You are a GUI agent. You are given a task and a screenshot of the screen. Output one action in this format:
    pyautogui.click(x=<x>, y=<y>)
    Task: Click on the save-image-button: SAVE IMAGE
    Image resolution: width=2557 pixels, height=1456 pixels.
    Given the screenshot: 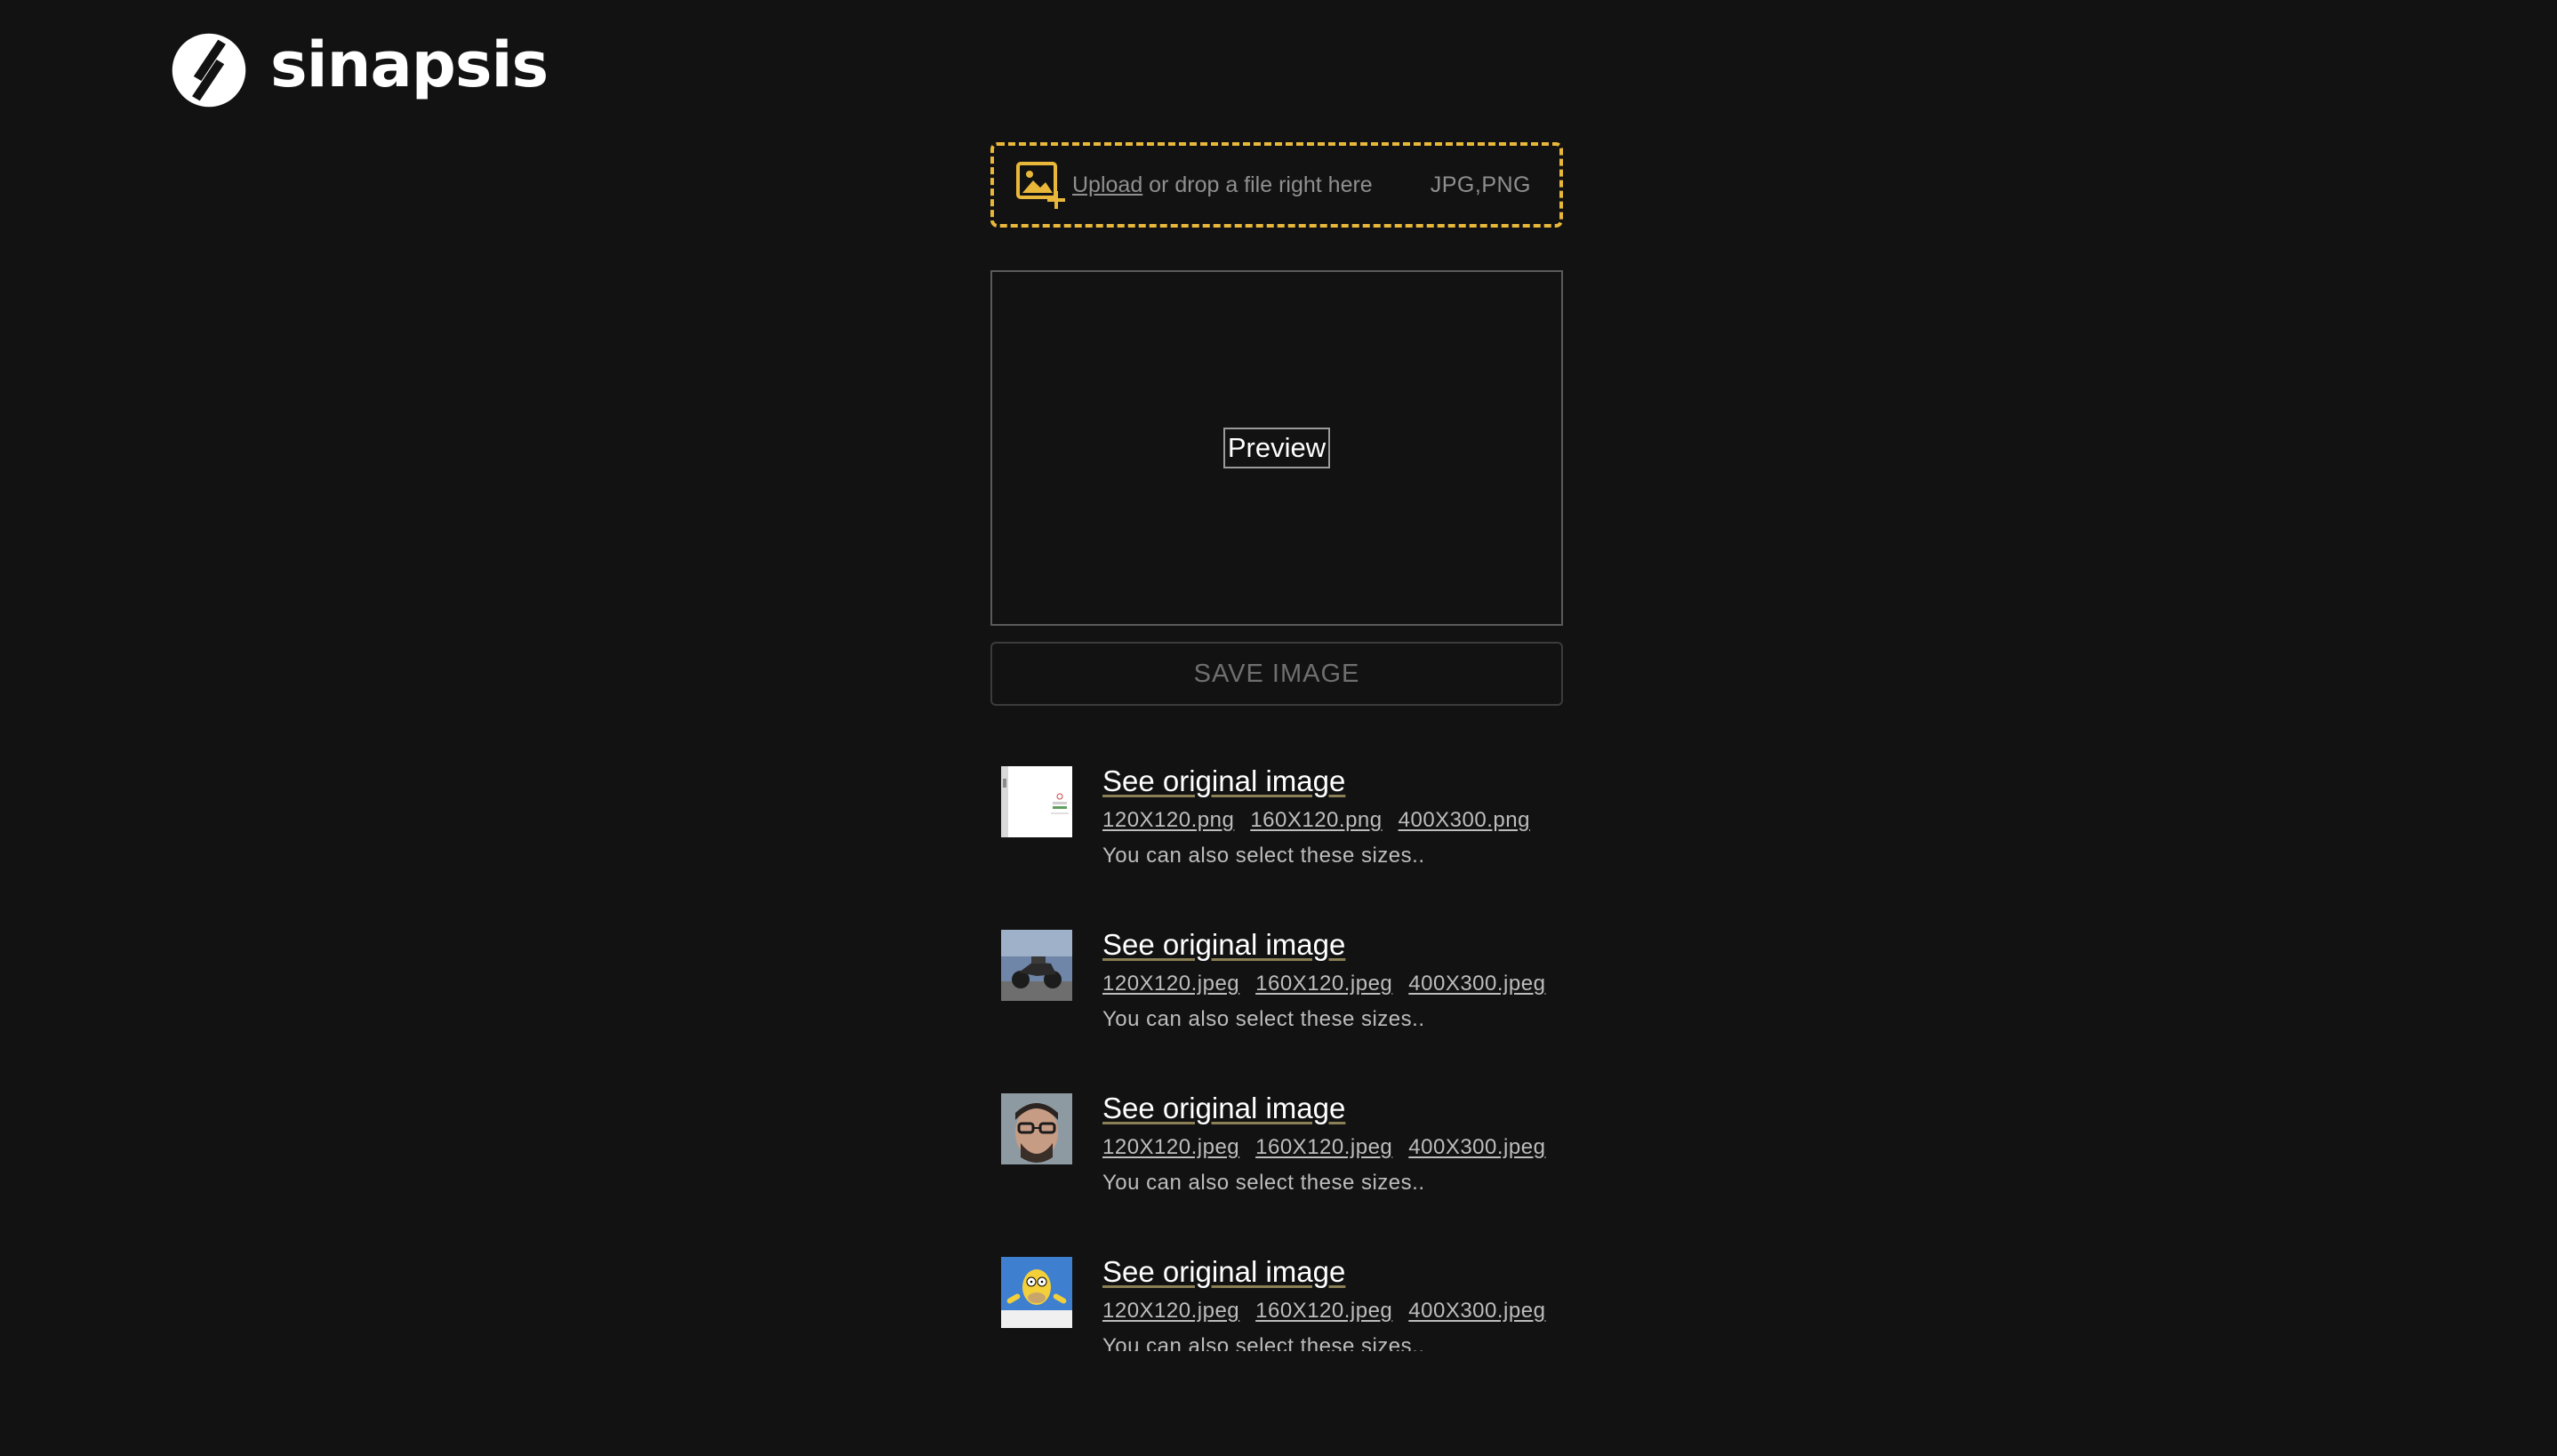 What is the action you would take?
    pyautogui.click(x=1276, y=674)
    